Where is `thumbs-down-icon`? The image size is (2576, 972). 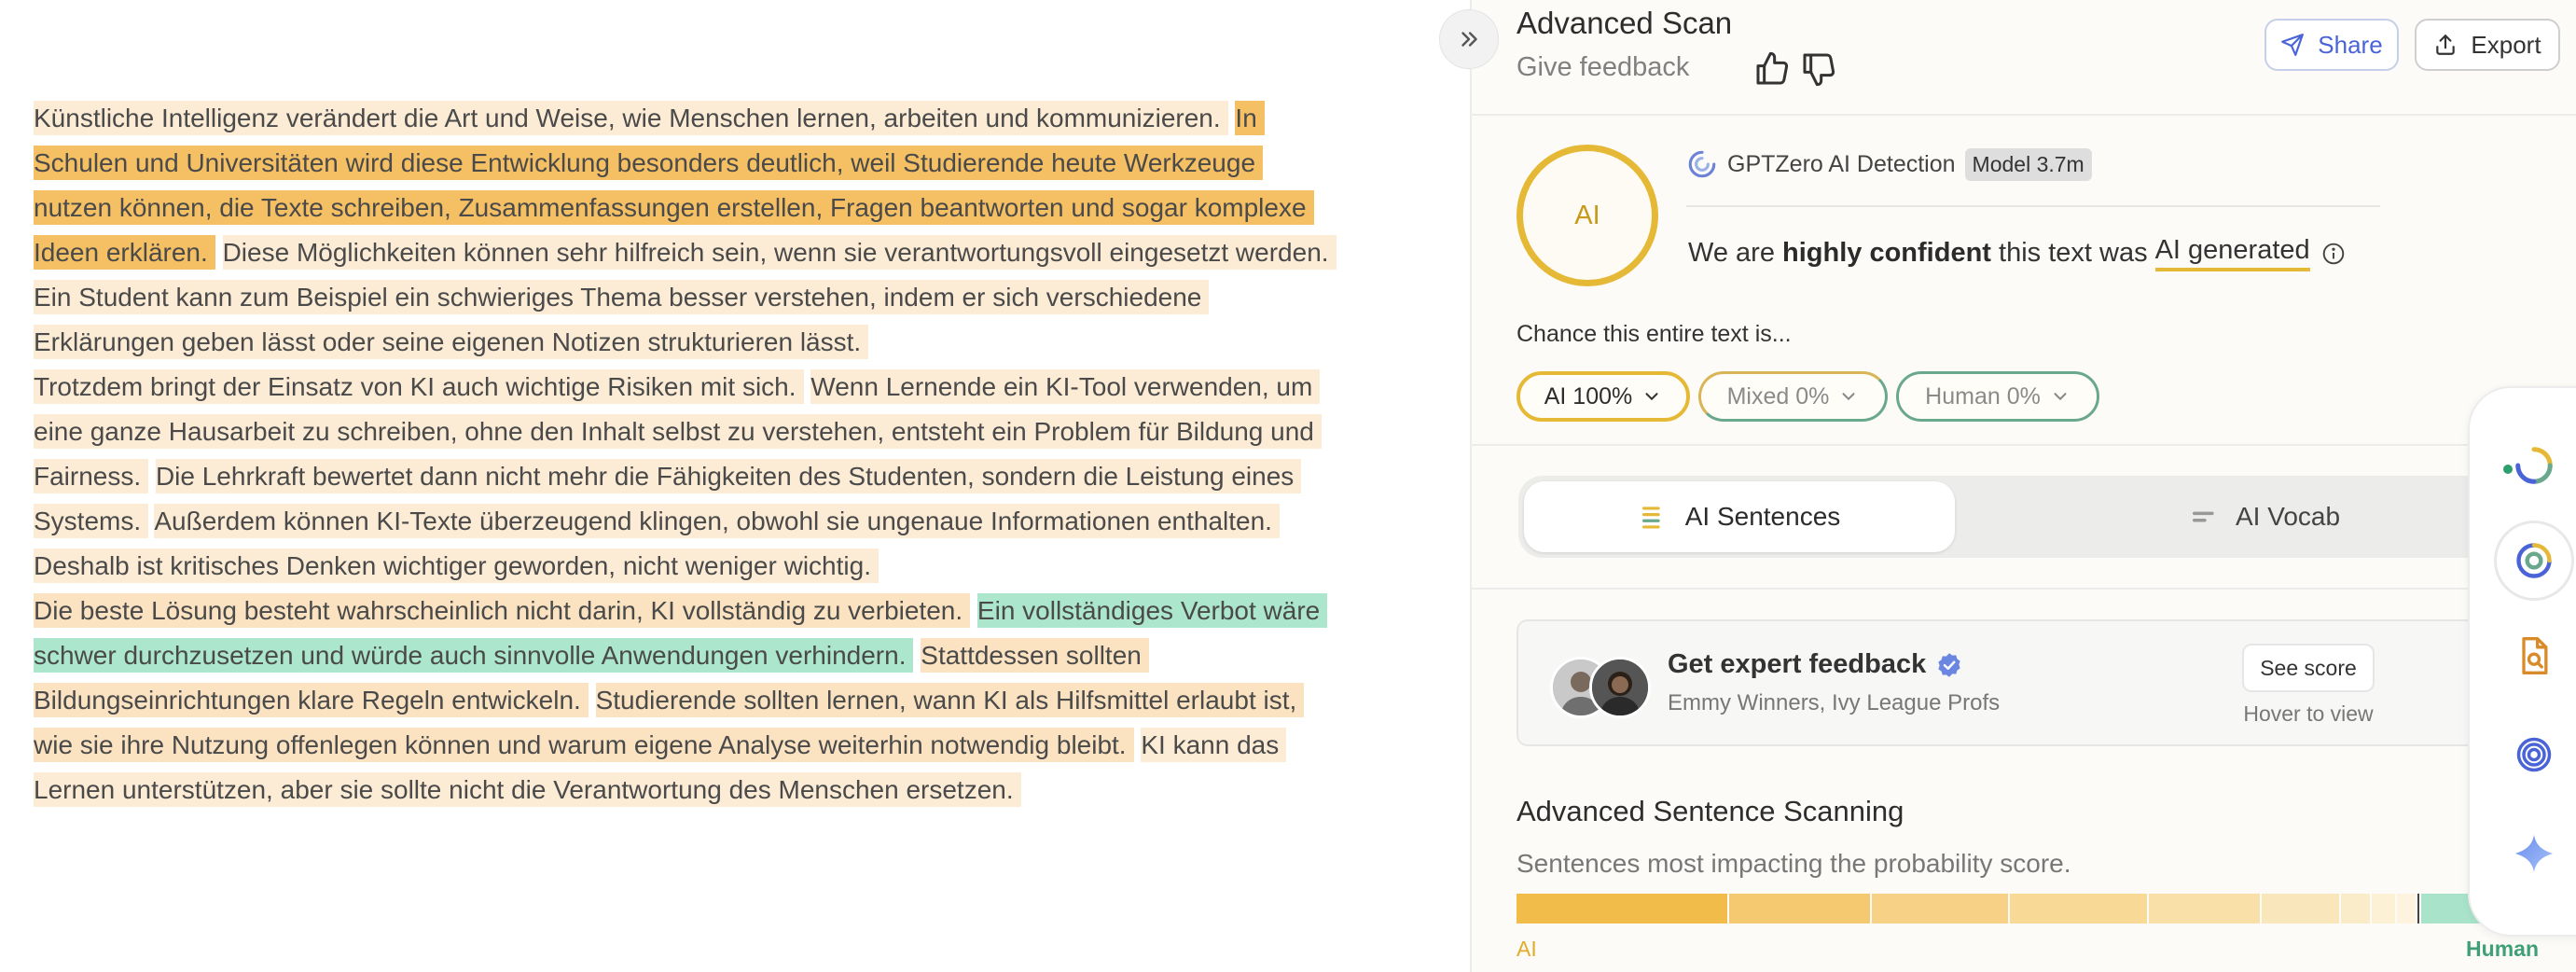
thumbs-down-icon is located at coordinates (1818, 69).